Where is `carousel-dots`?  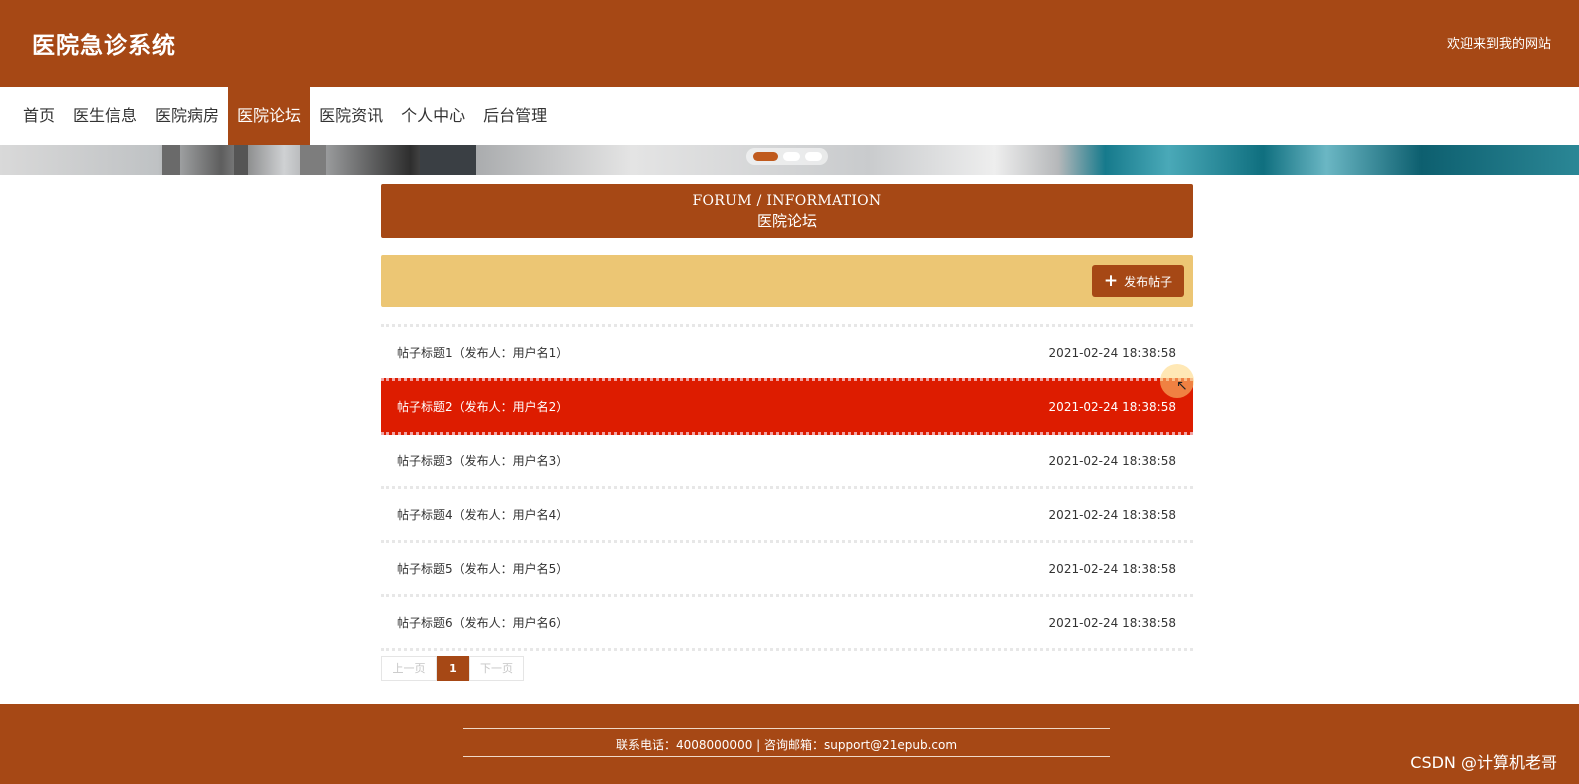 carousel-dots is located at coordinates (787, 156).